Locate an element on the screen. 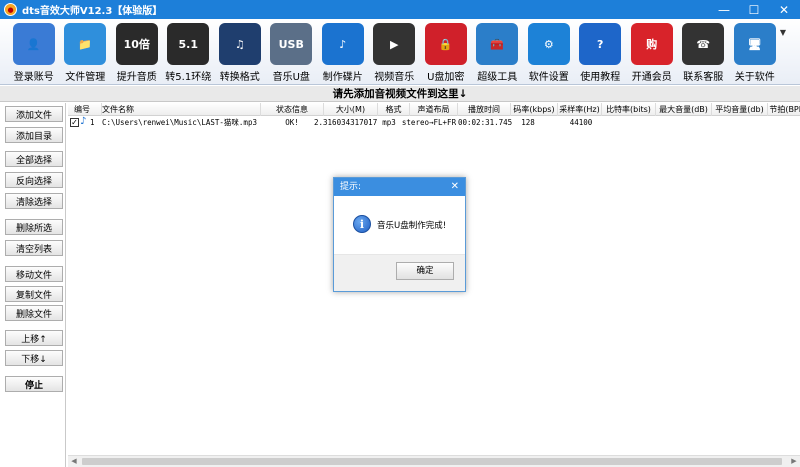  col-size-header: 大小(M) is located at coordinates (351, 109).